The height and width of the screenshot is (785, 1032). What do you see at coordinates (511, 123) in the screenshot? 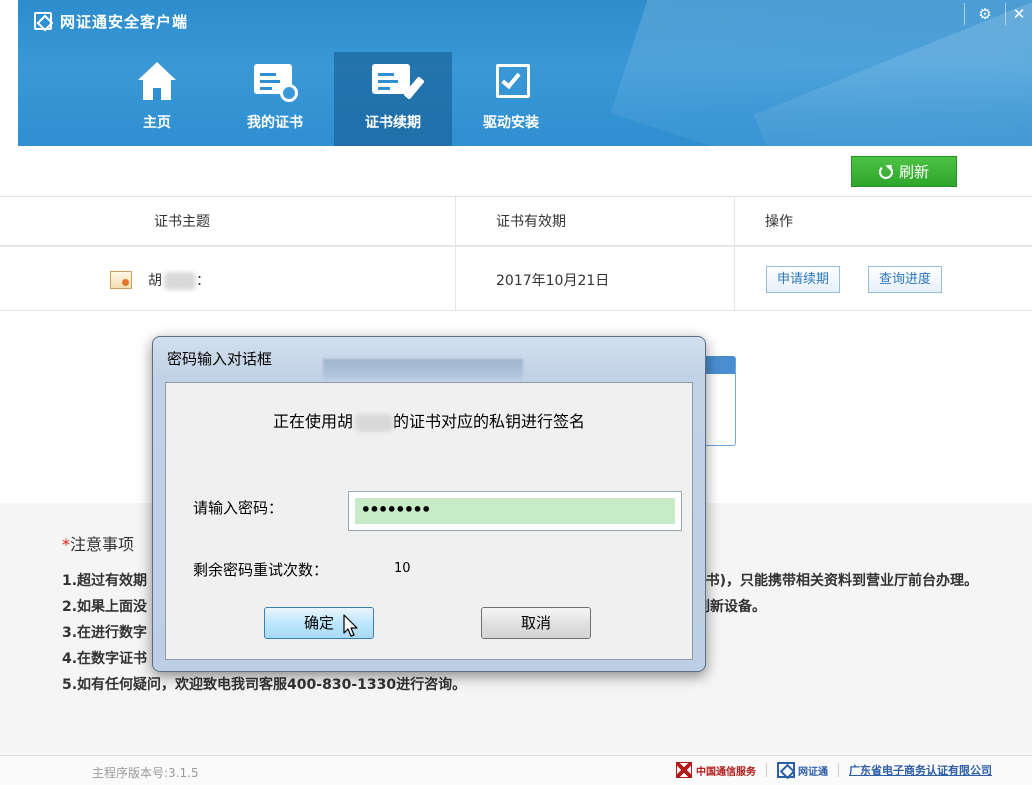
I see `nav-label: 驱动安装` at bounding box center [511, 123].